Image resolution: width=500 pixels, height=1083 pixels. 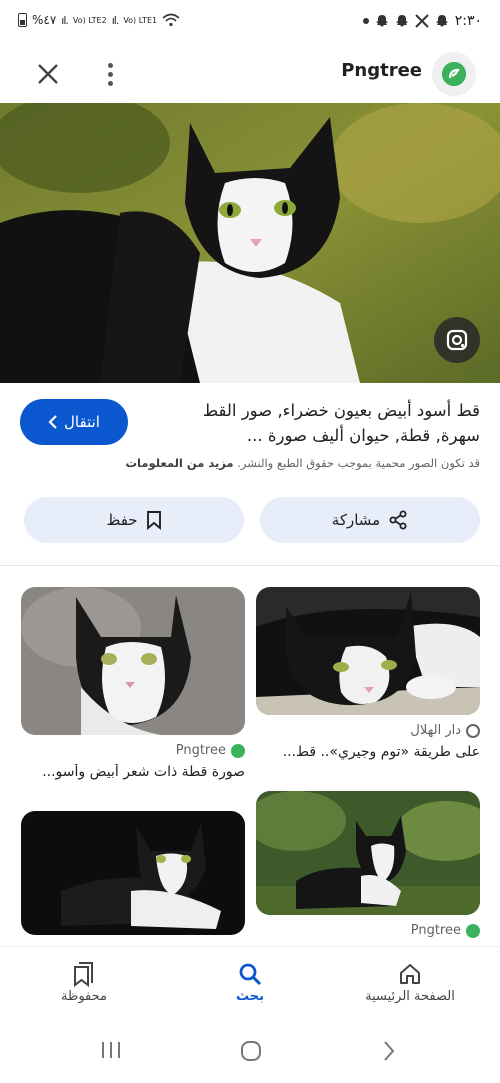 I want to click on close-button, so click(x=48, y=74).